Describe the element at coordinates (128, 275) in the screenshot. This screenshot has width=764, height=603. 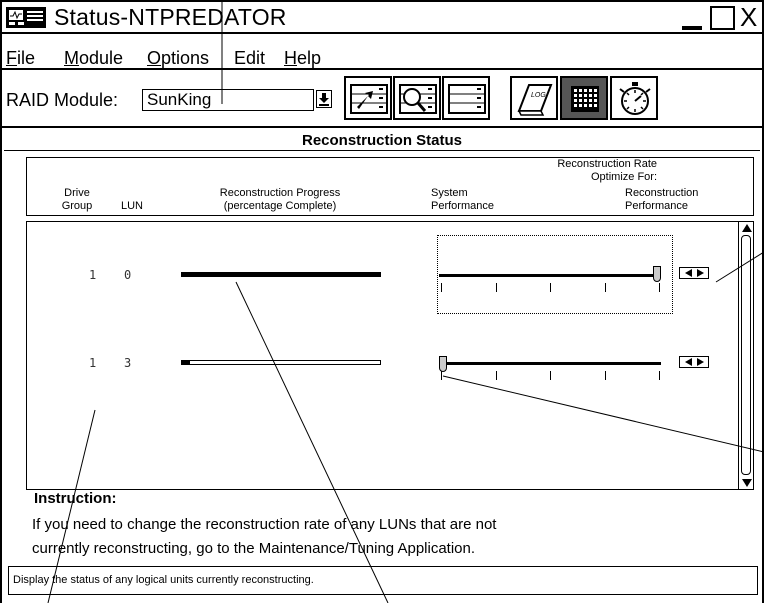
I see `row-lun: 0` at that location.